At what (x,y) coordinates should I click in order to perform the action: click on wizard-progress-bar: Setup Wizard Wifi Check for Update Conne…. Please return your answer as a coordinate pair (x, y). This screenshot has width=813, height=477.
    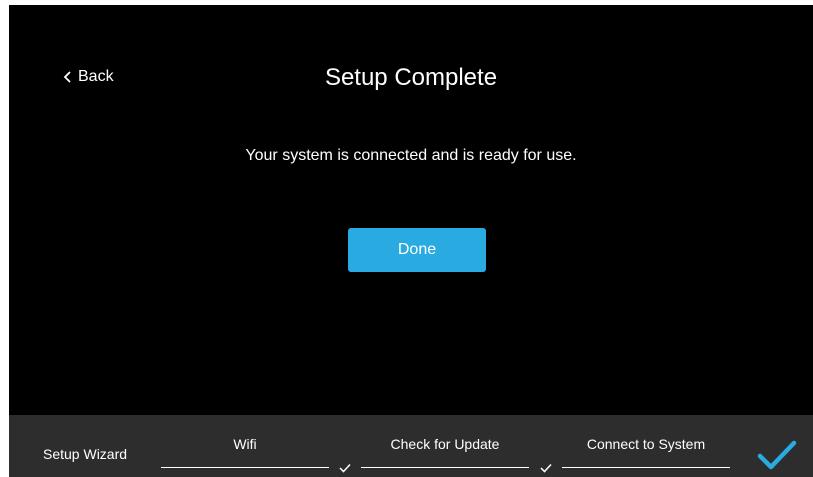
    Looking at the image, I should click on (411, 446).